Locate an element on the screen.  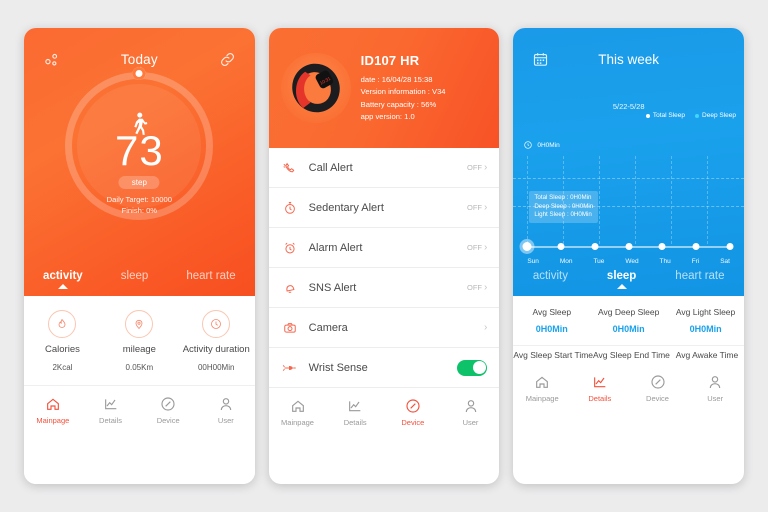
data-point-wed is located at coordinates (629, 246).